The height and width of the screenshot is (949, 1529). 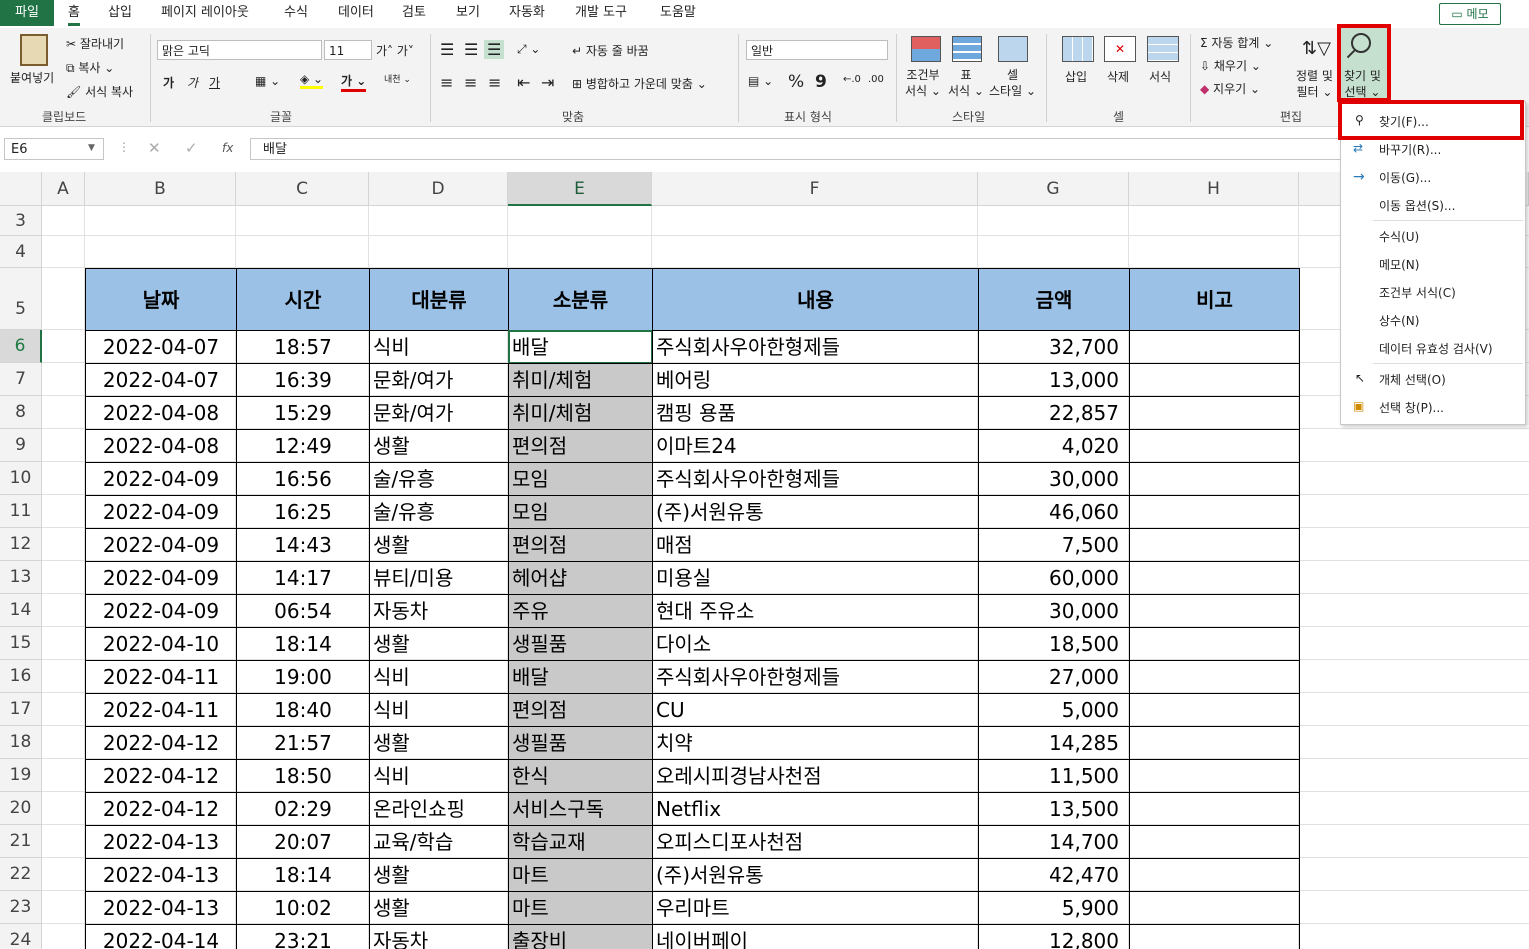 What do you see at coordinates (1316, 48) in the screenshot?
I see `sort-filter-icon: ⇅▽` at bounding box center [1316, 48].